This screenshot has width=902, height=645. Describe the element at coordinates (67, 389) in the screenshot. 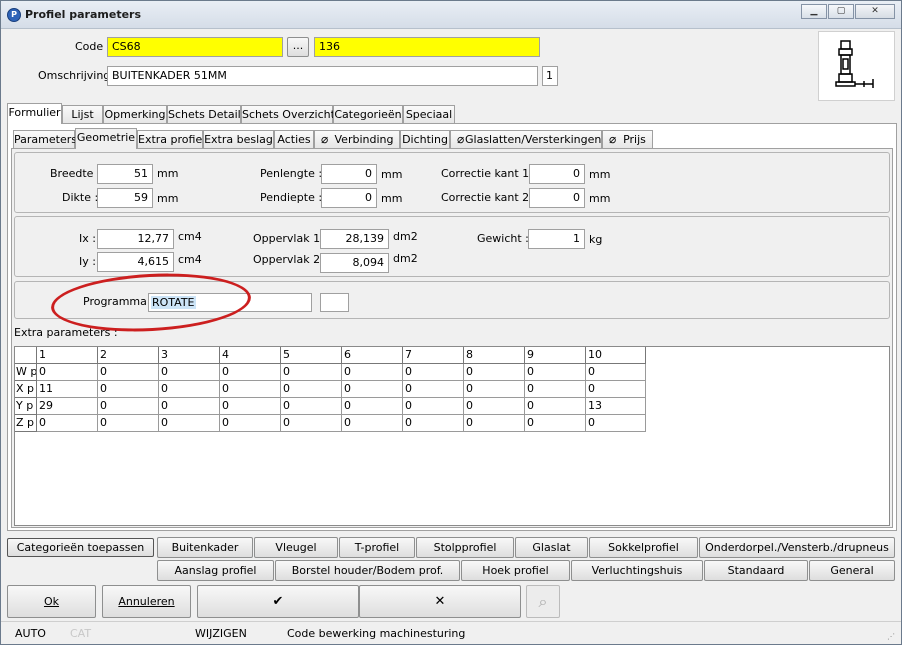

I see `grid-cell: 11` at that location.